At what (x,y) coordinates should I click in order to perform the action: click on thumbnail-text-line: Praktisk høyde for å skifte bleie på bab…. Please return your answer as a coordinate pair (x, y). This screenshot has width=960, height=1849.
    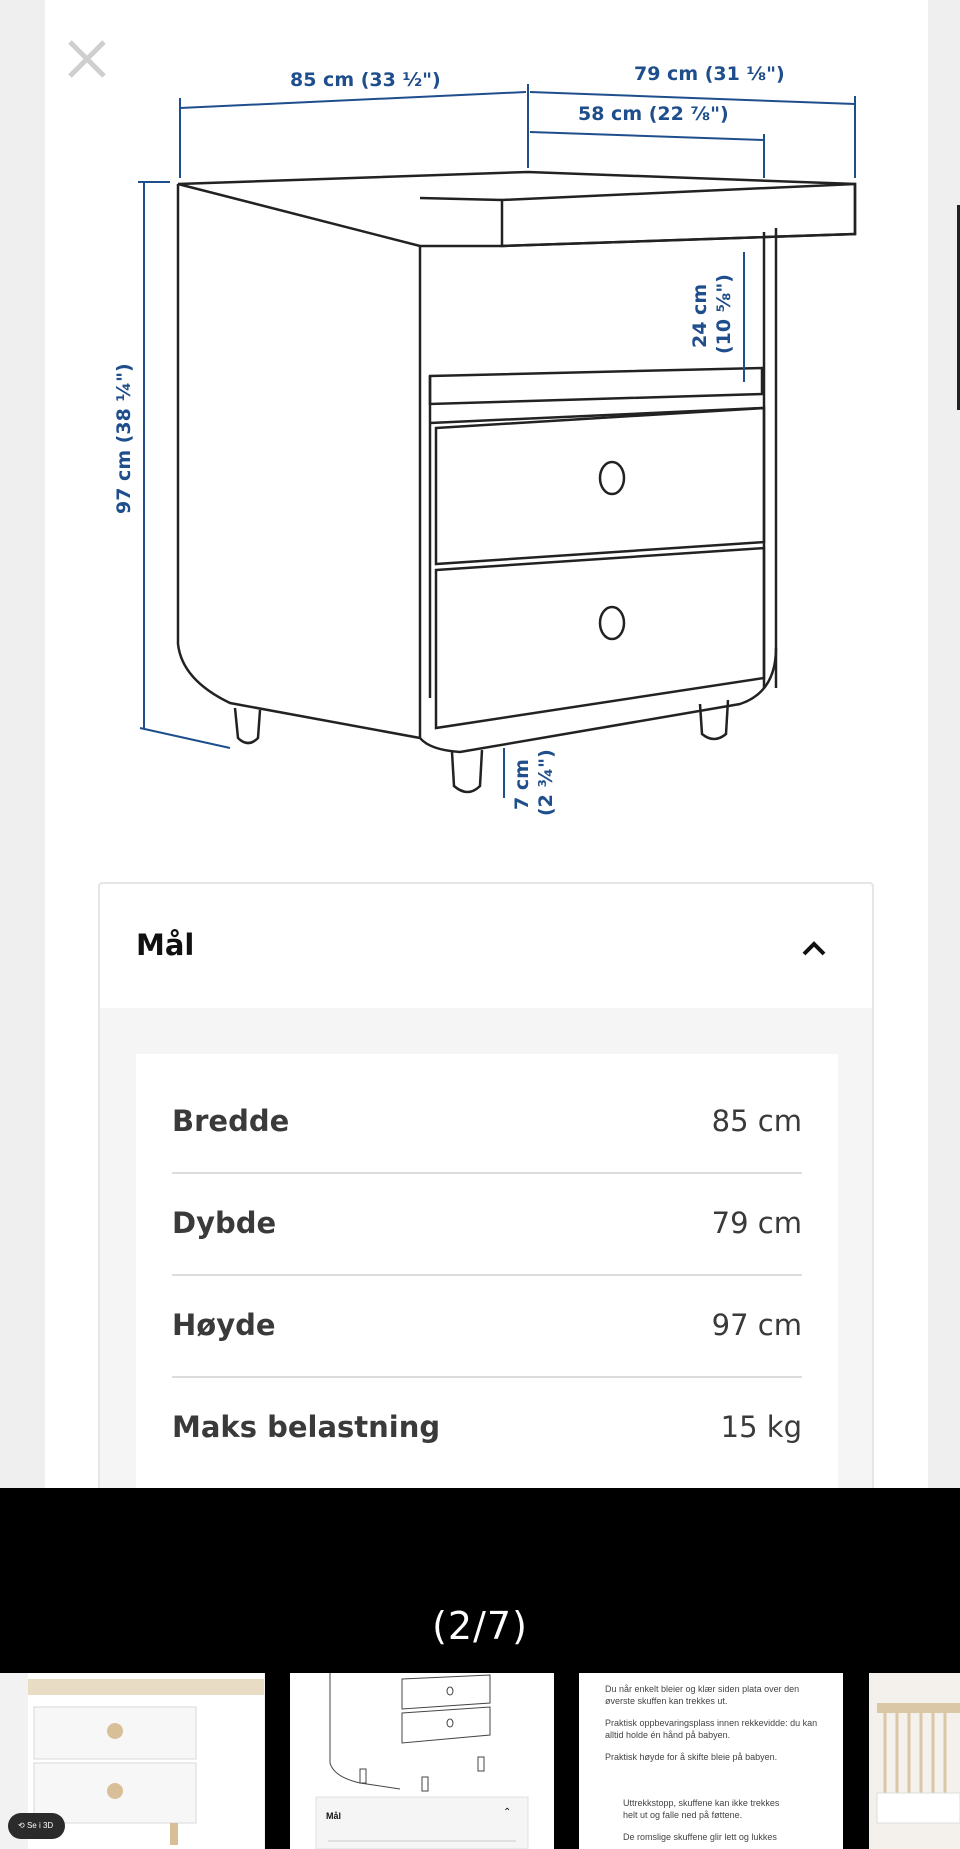
    Looking at the image, I should click on (691, 1757).